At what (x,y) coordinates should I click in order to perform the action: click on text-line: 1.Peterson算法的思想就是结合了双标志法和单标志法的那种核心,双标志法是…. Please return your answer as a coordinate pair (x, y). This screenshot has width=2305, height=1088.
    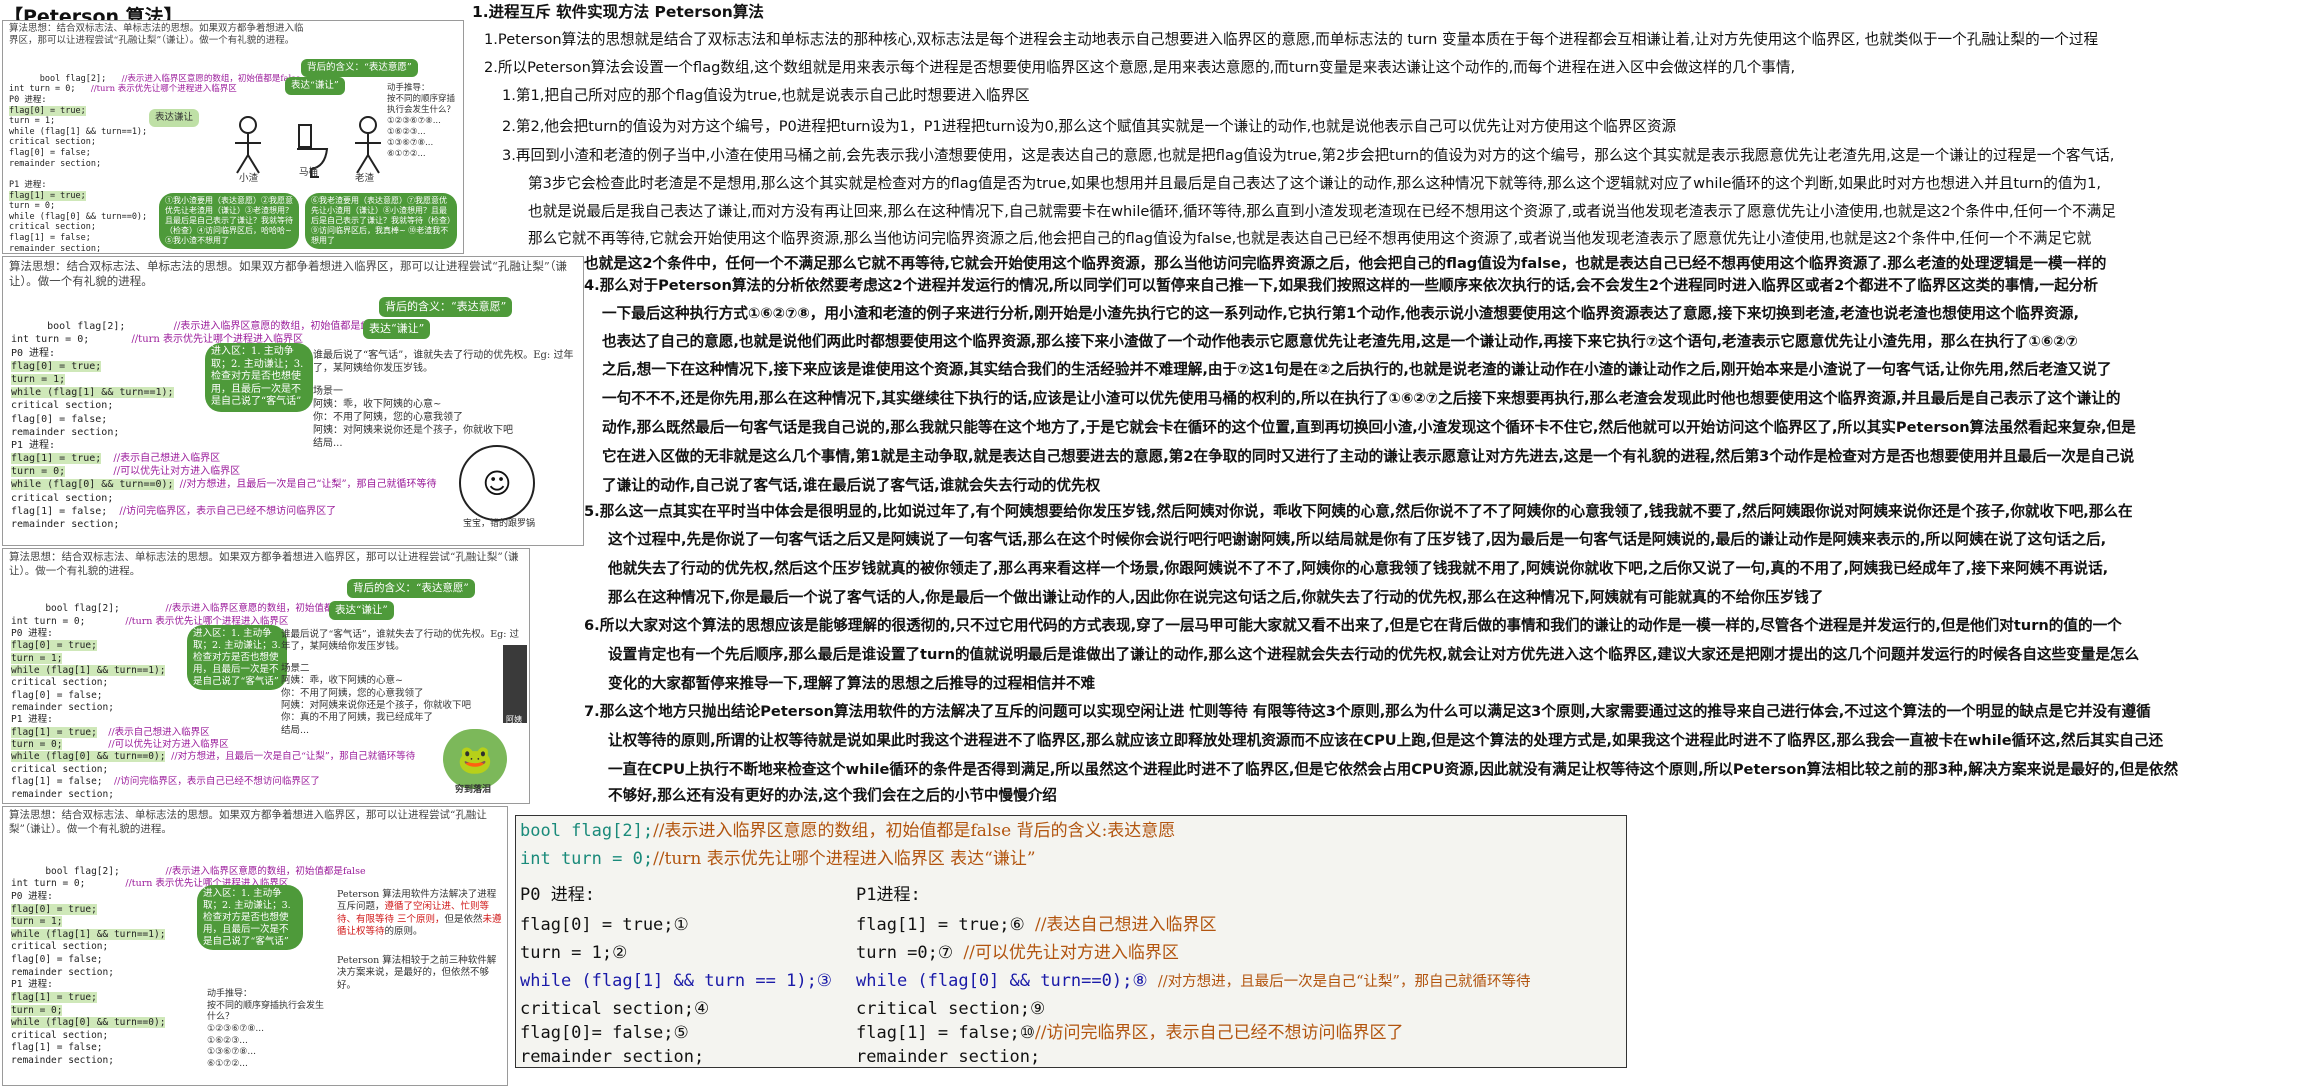
    Looking at the image, I should click on (1291, 39).